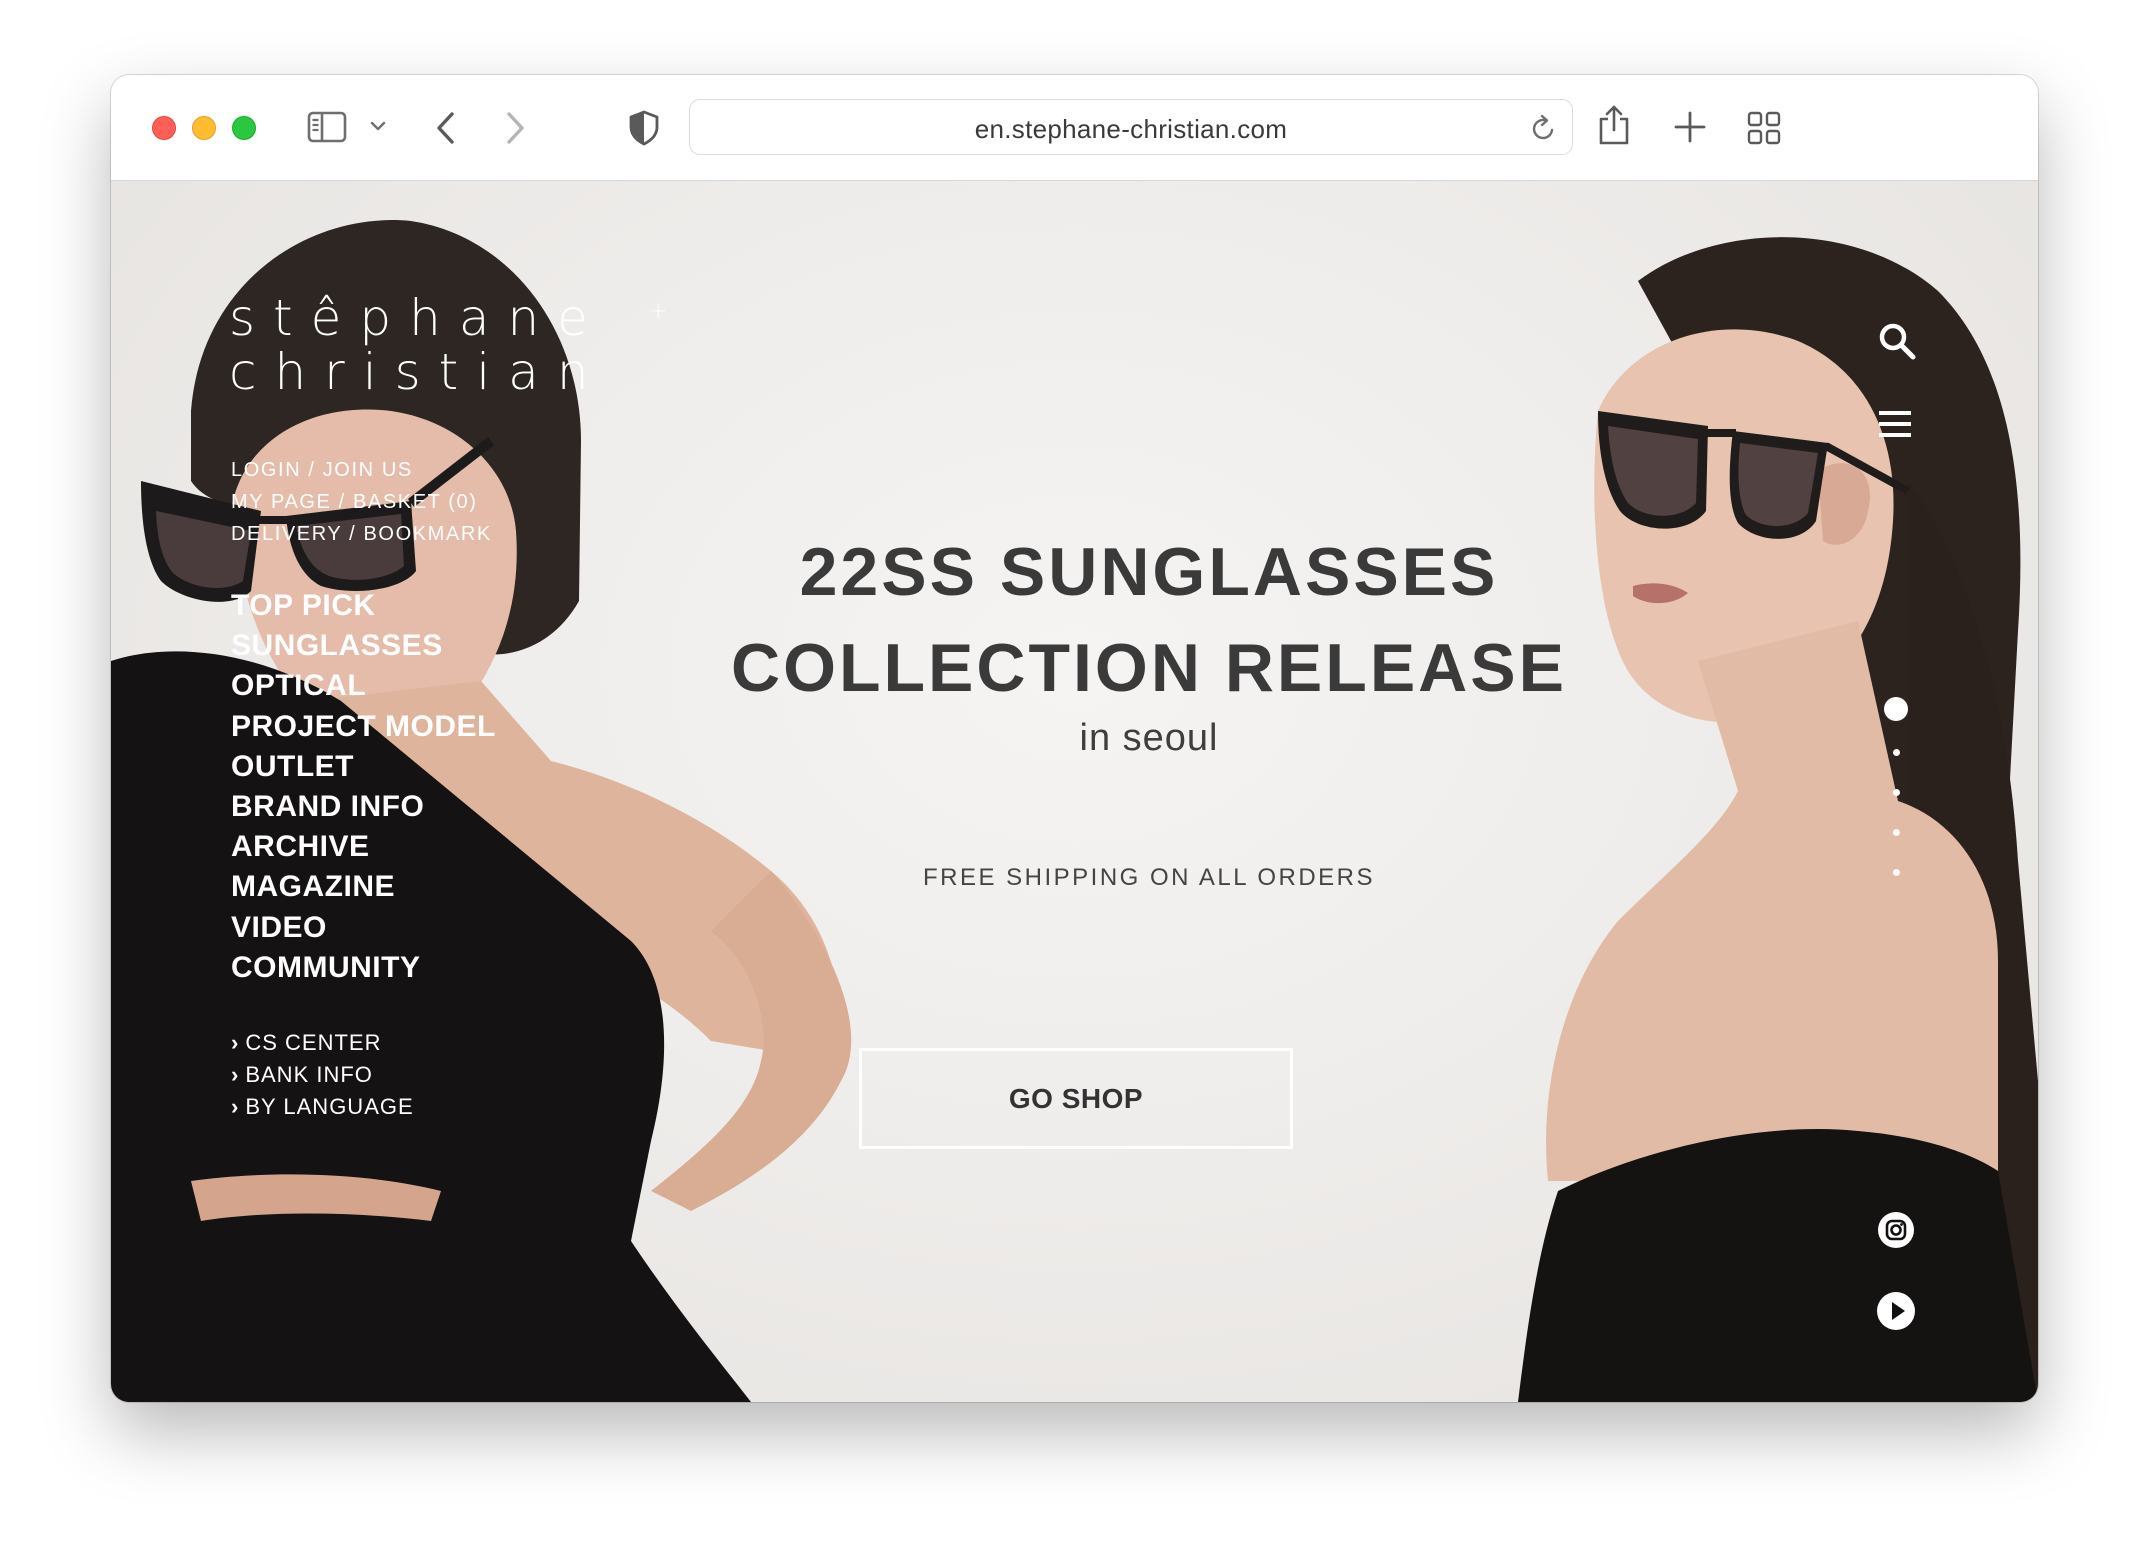  I want to click on reload-icon, so click(1544, 130).